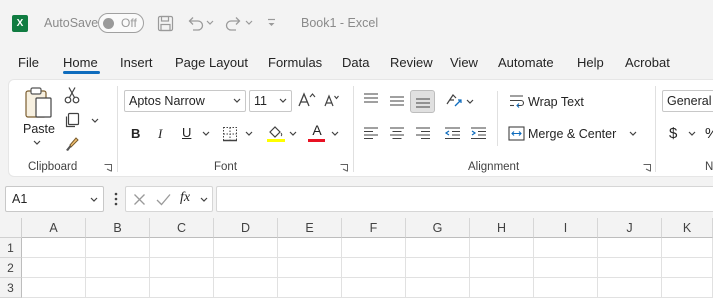  Describe the element at coordinates (411, 62) in the screenshot. I see `tab-review: Review` at that location.